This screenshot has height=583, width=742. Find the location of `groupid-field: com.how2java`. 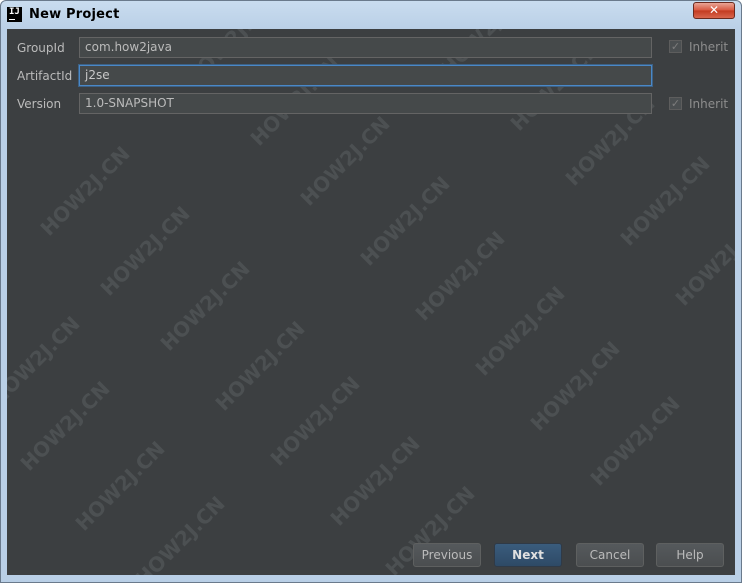

groupid-field: com.how2java is located at coordinates (365, 47).